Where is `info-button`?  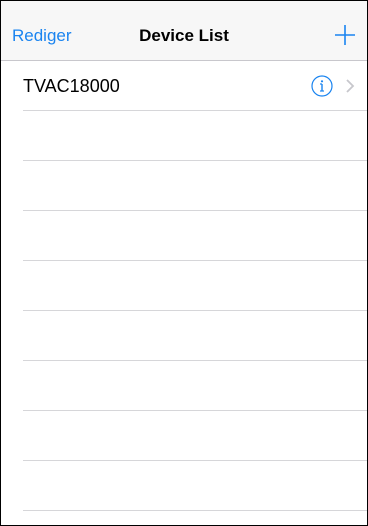
info-button is located at coordinates (322, 86).